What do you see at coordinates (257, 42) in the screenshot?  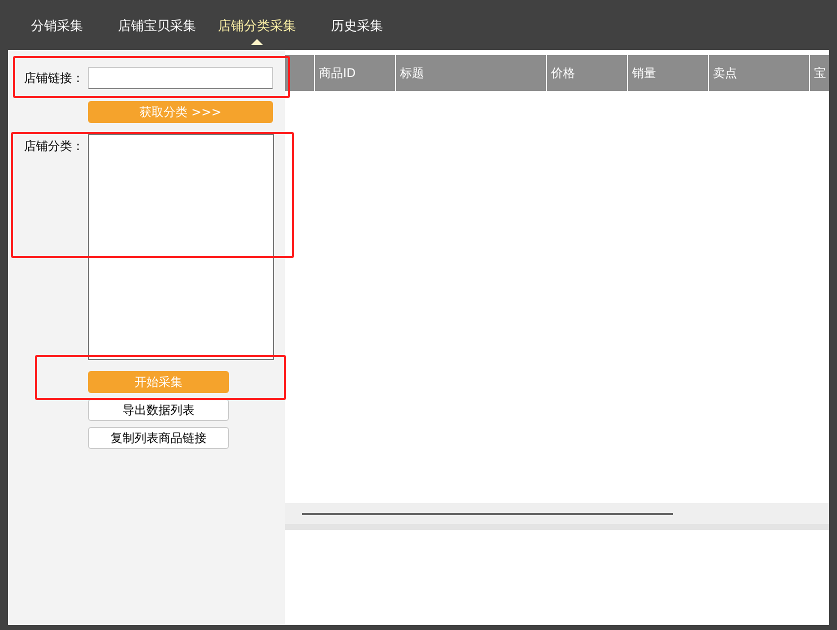 I see `caret-icon` at bounding box center [257, 42].